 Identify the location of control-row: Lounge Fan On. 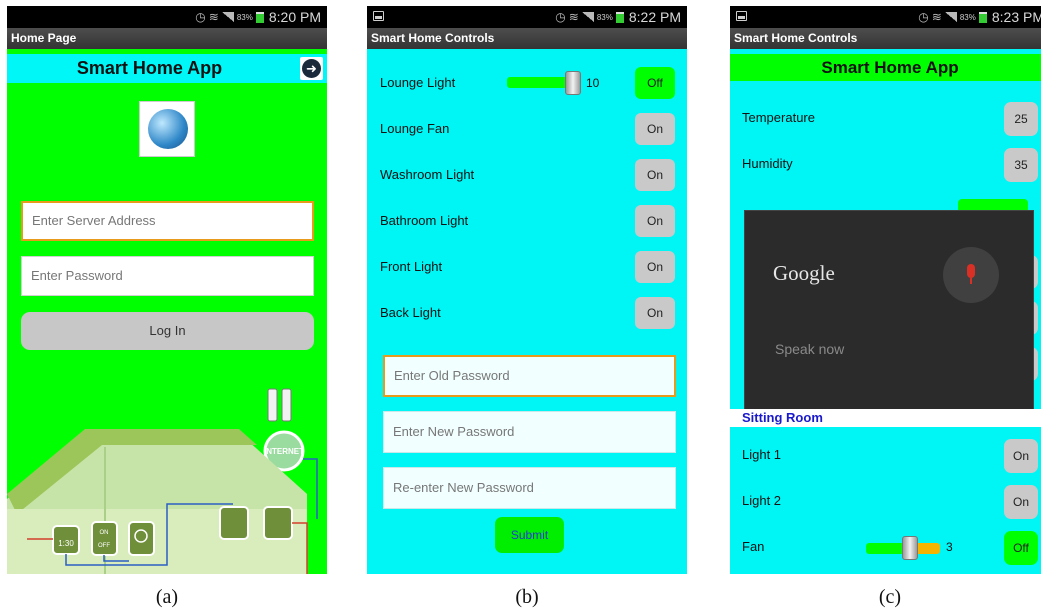
(527, 129).